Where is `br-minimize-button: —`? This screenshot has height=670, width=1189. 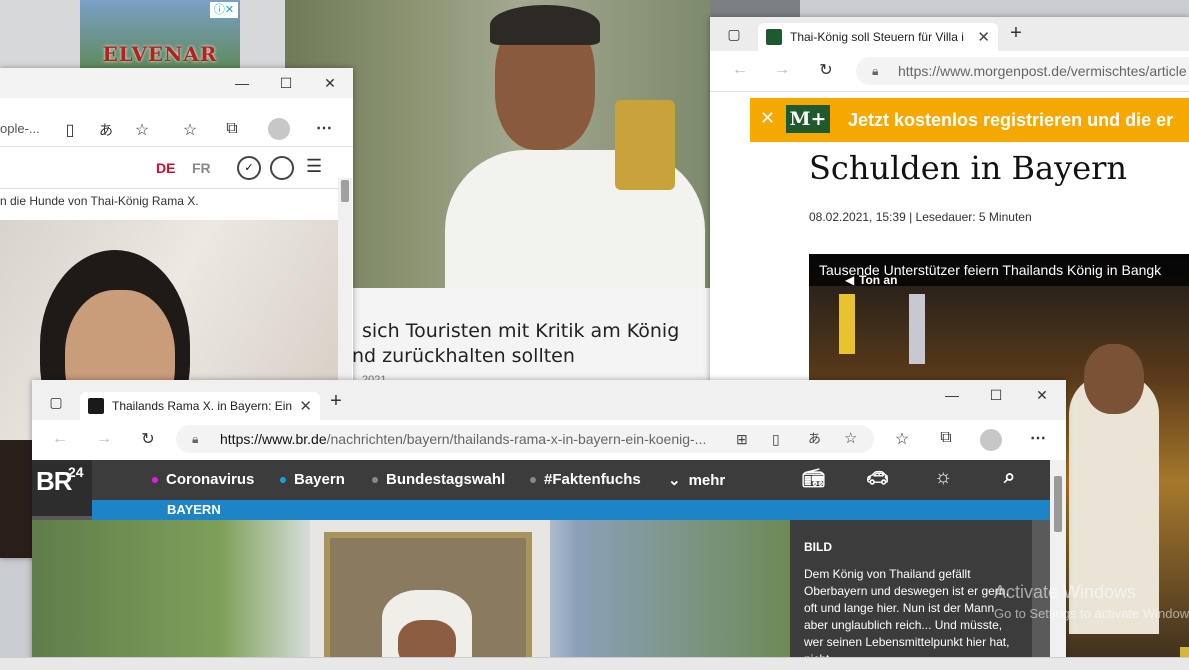 br-minimize-button: — is located at coordinates (952, 395).